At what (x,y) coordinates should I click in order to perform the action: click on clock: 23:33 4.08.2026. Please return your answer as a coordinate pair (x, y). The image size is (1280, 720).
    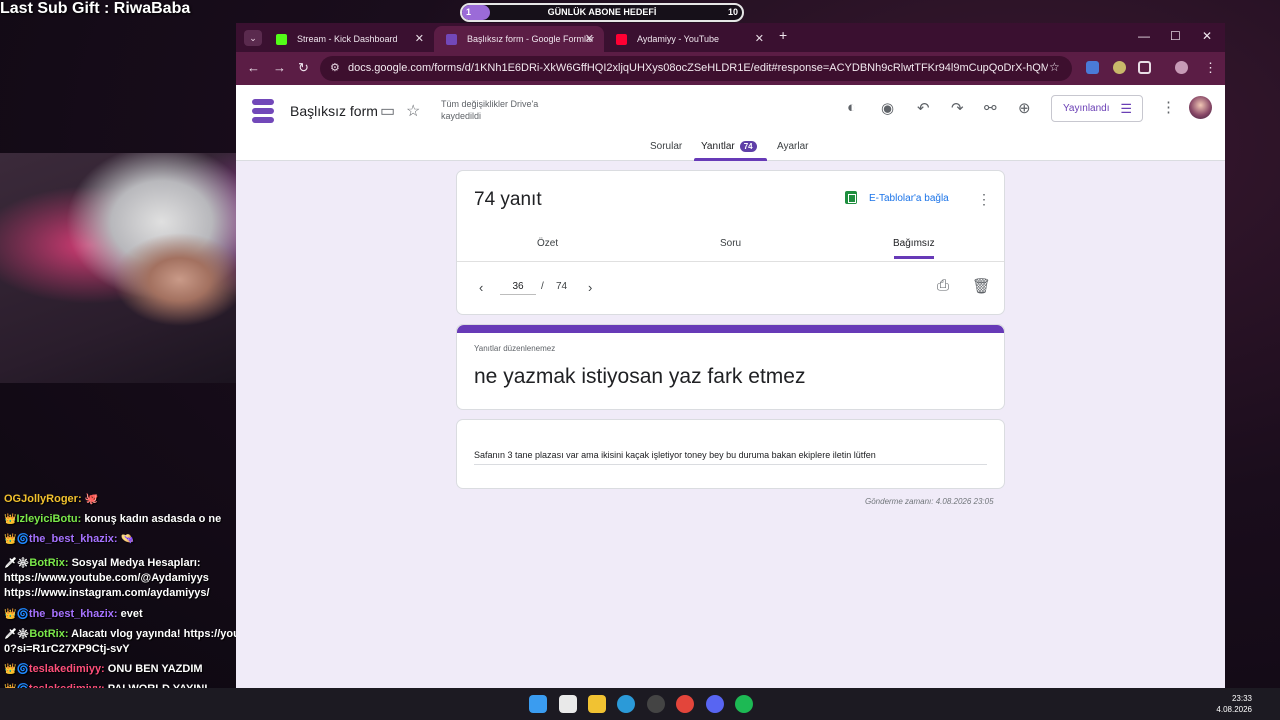
    Looking at the image, I should click on (1233, 704).